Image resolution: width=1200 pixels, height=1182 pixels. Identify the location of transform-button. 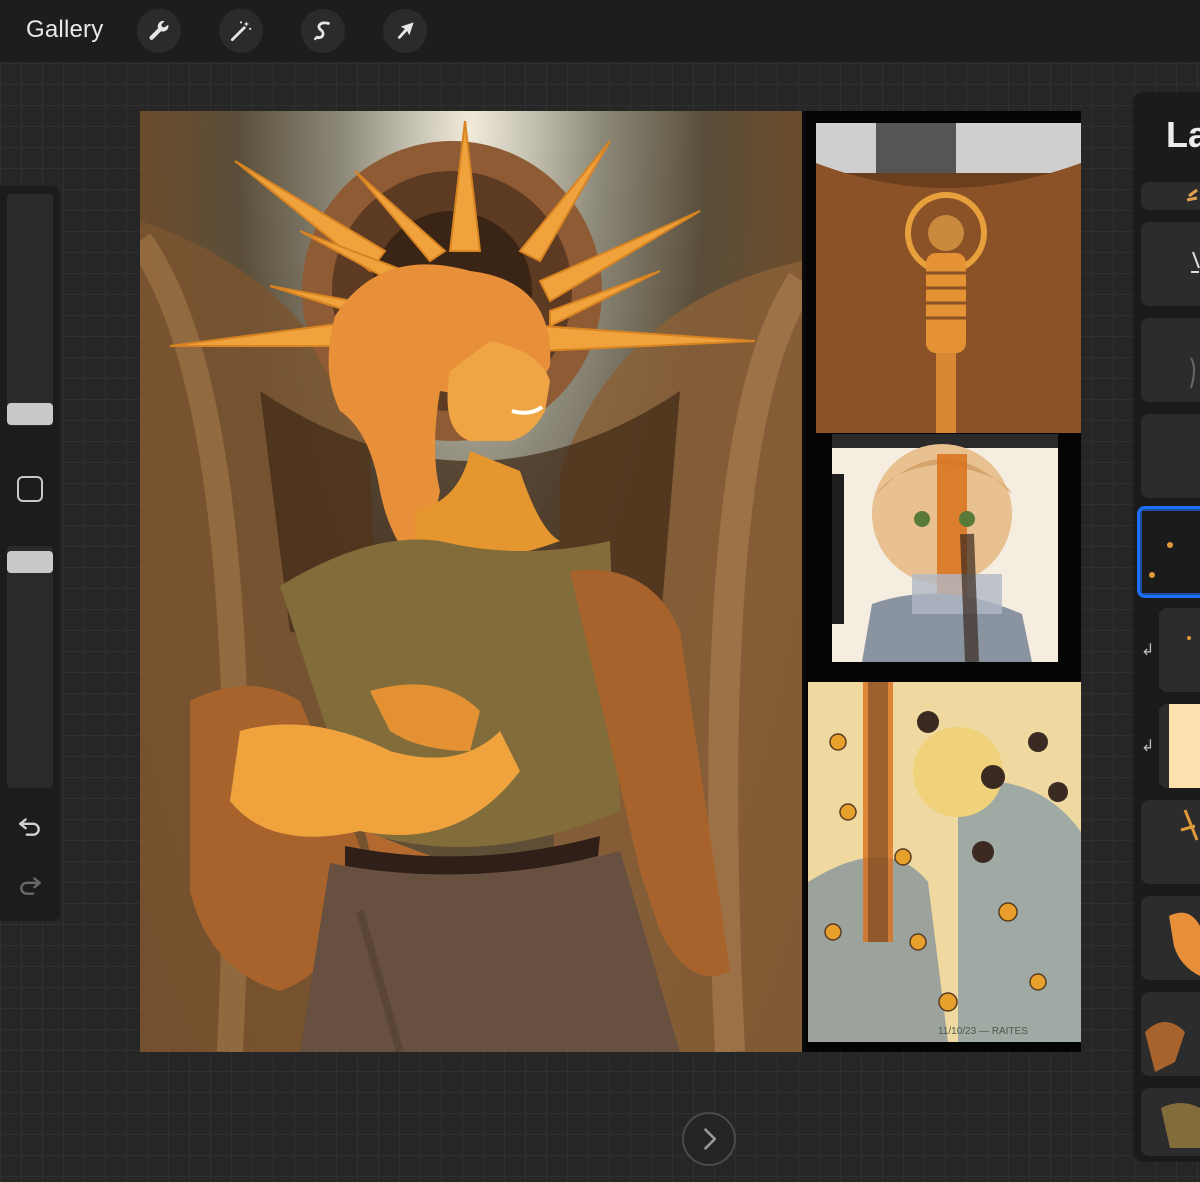
(405, 31).